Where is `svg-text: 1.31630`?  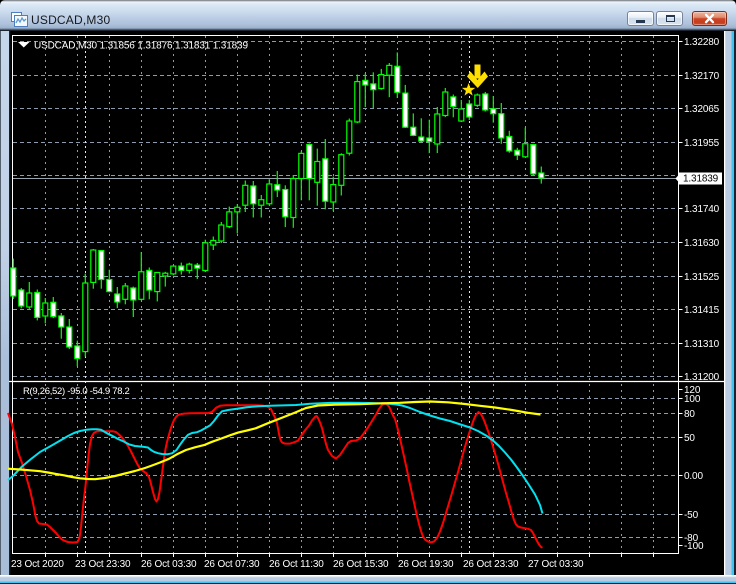
svg-text: 1.31630 is located at coordinates (702, 243).